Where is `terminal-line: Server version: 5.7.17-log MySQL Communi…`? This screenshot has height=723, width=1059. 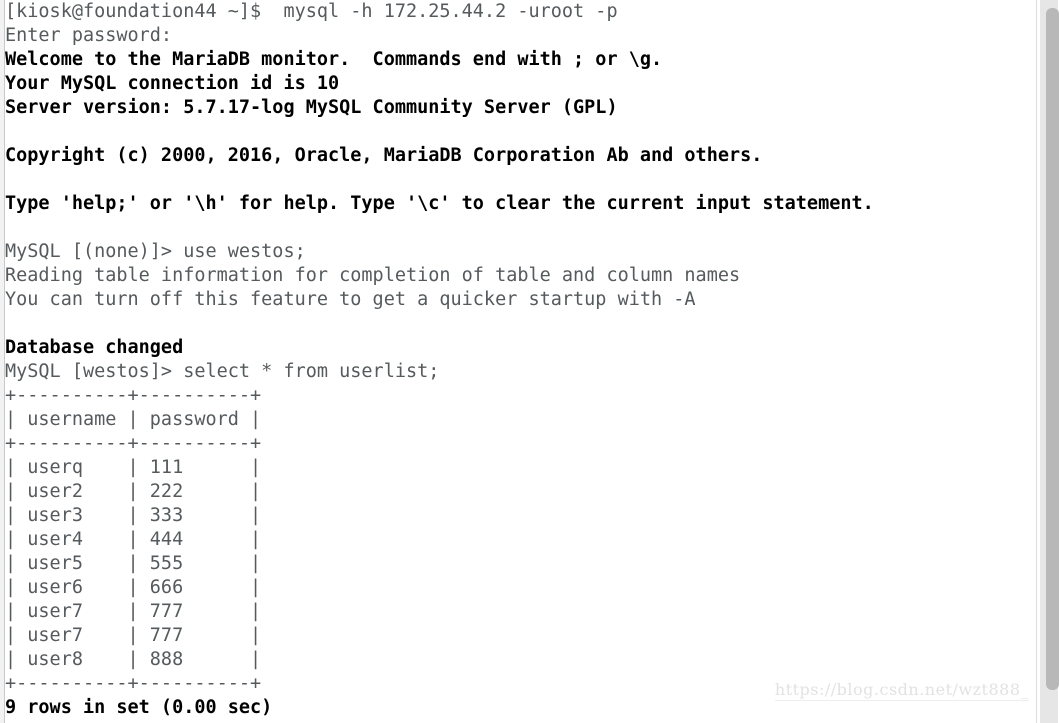
terminal-line: Server version: 5.7.17-log MySQL Communi… is located at coordinates (311, 107).